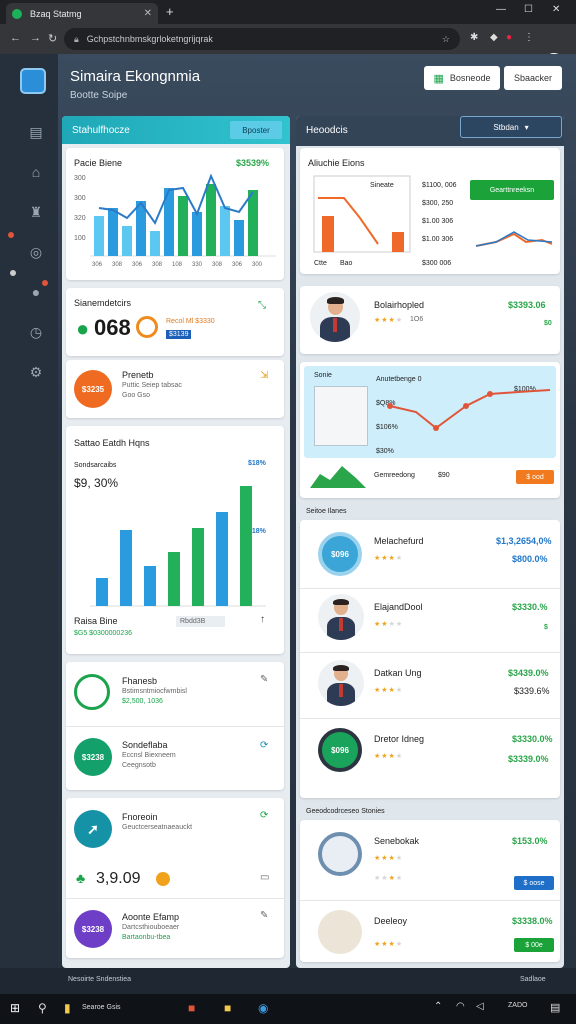 Image resolution: width=576 pixels, height=1024 pixels. What do you see at coordinates (417, 319) in the screenshot?
I see `product1-sub: 1O6` at bounding box center [417, 319].